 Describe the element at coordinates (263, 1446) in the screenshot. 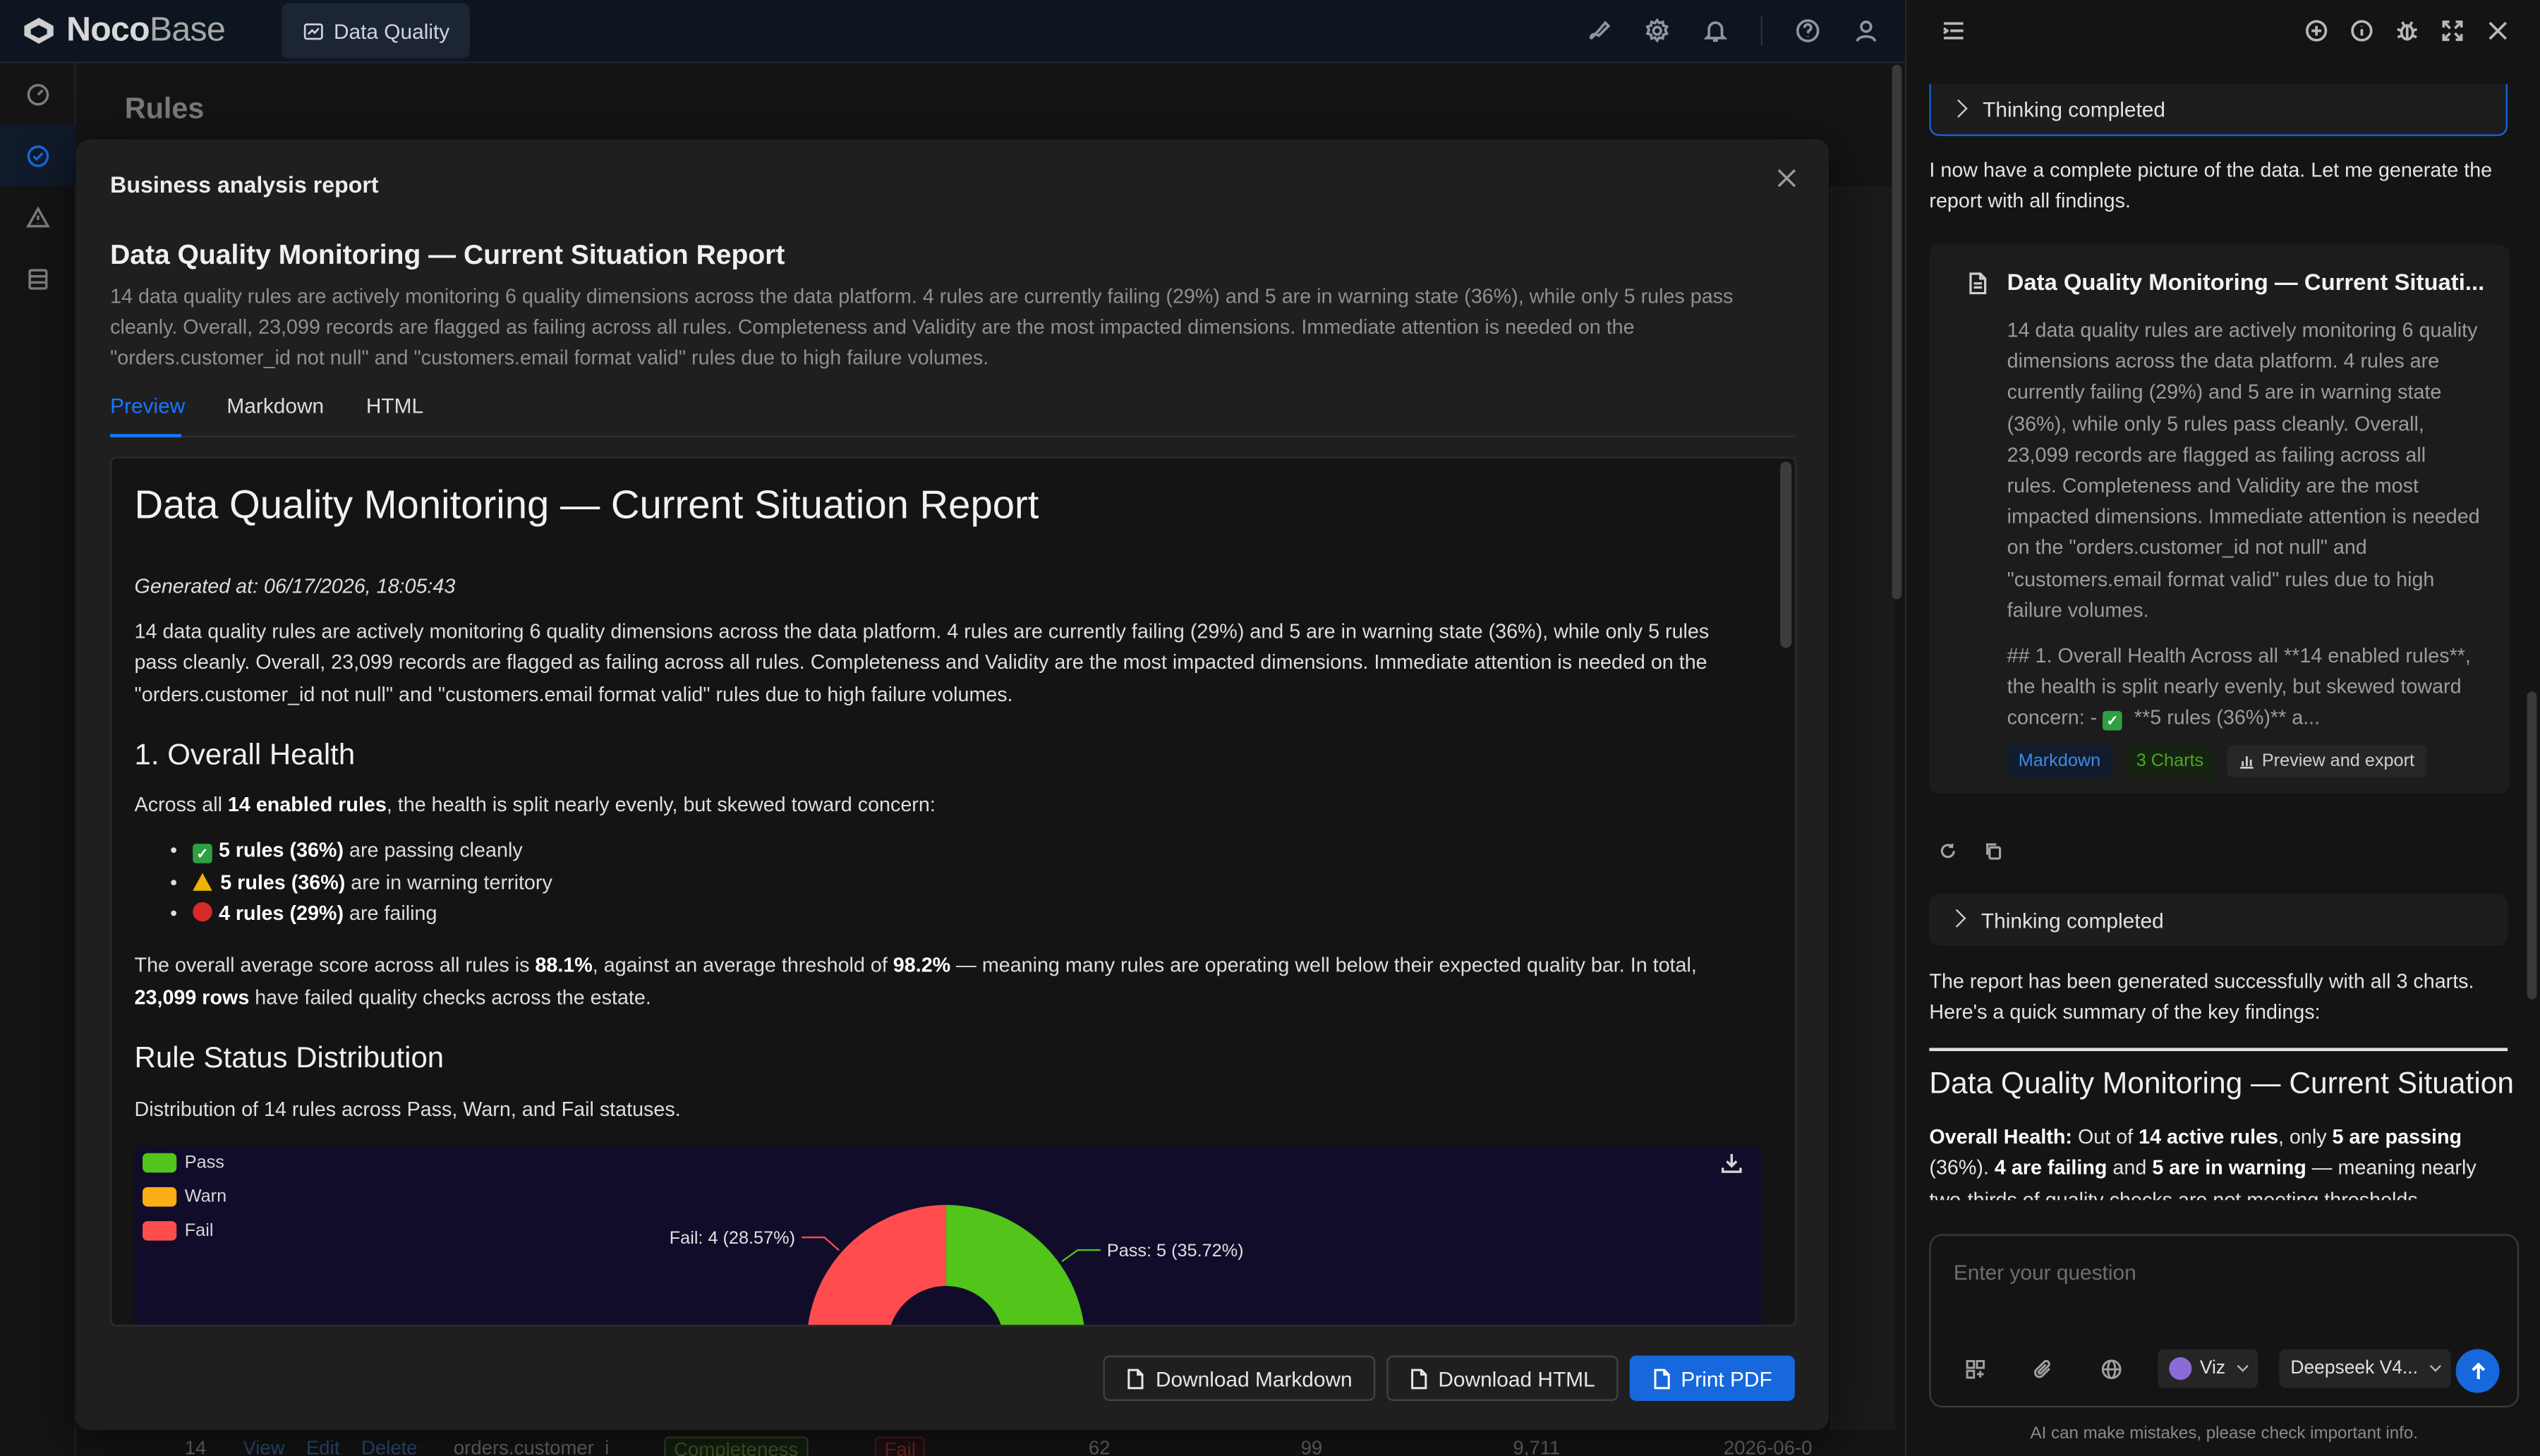

I see `view-link: View` at that location.